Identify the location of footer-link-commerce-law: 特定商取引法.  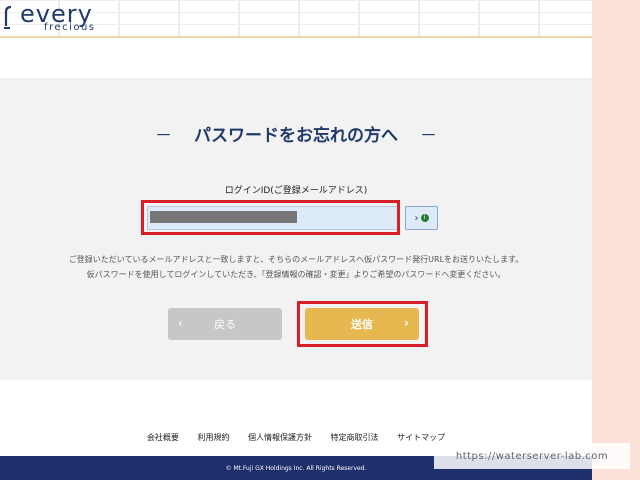
(355, 437).